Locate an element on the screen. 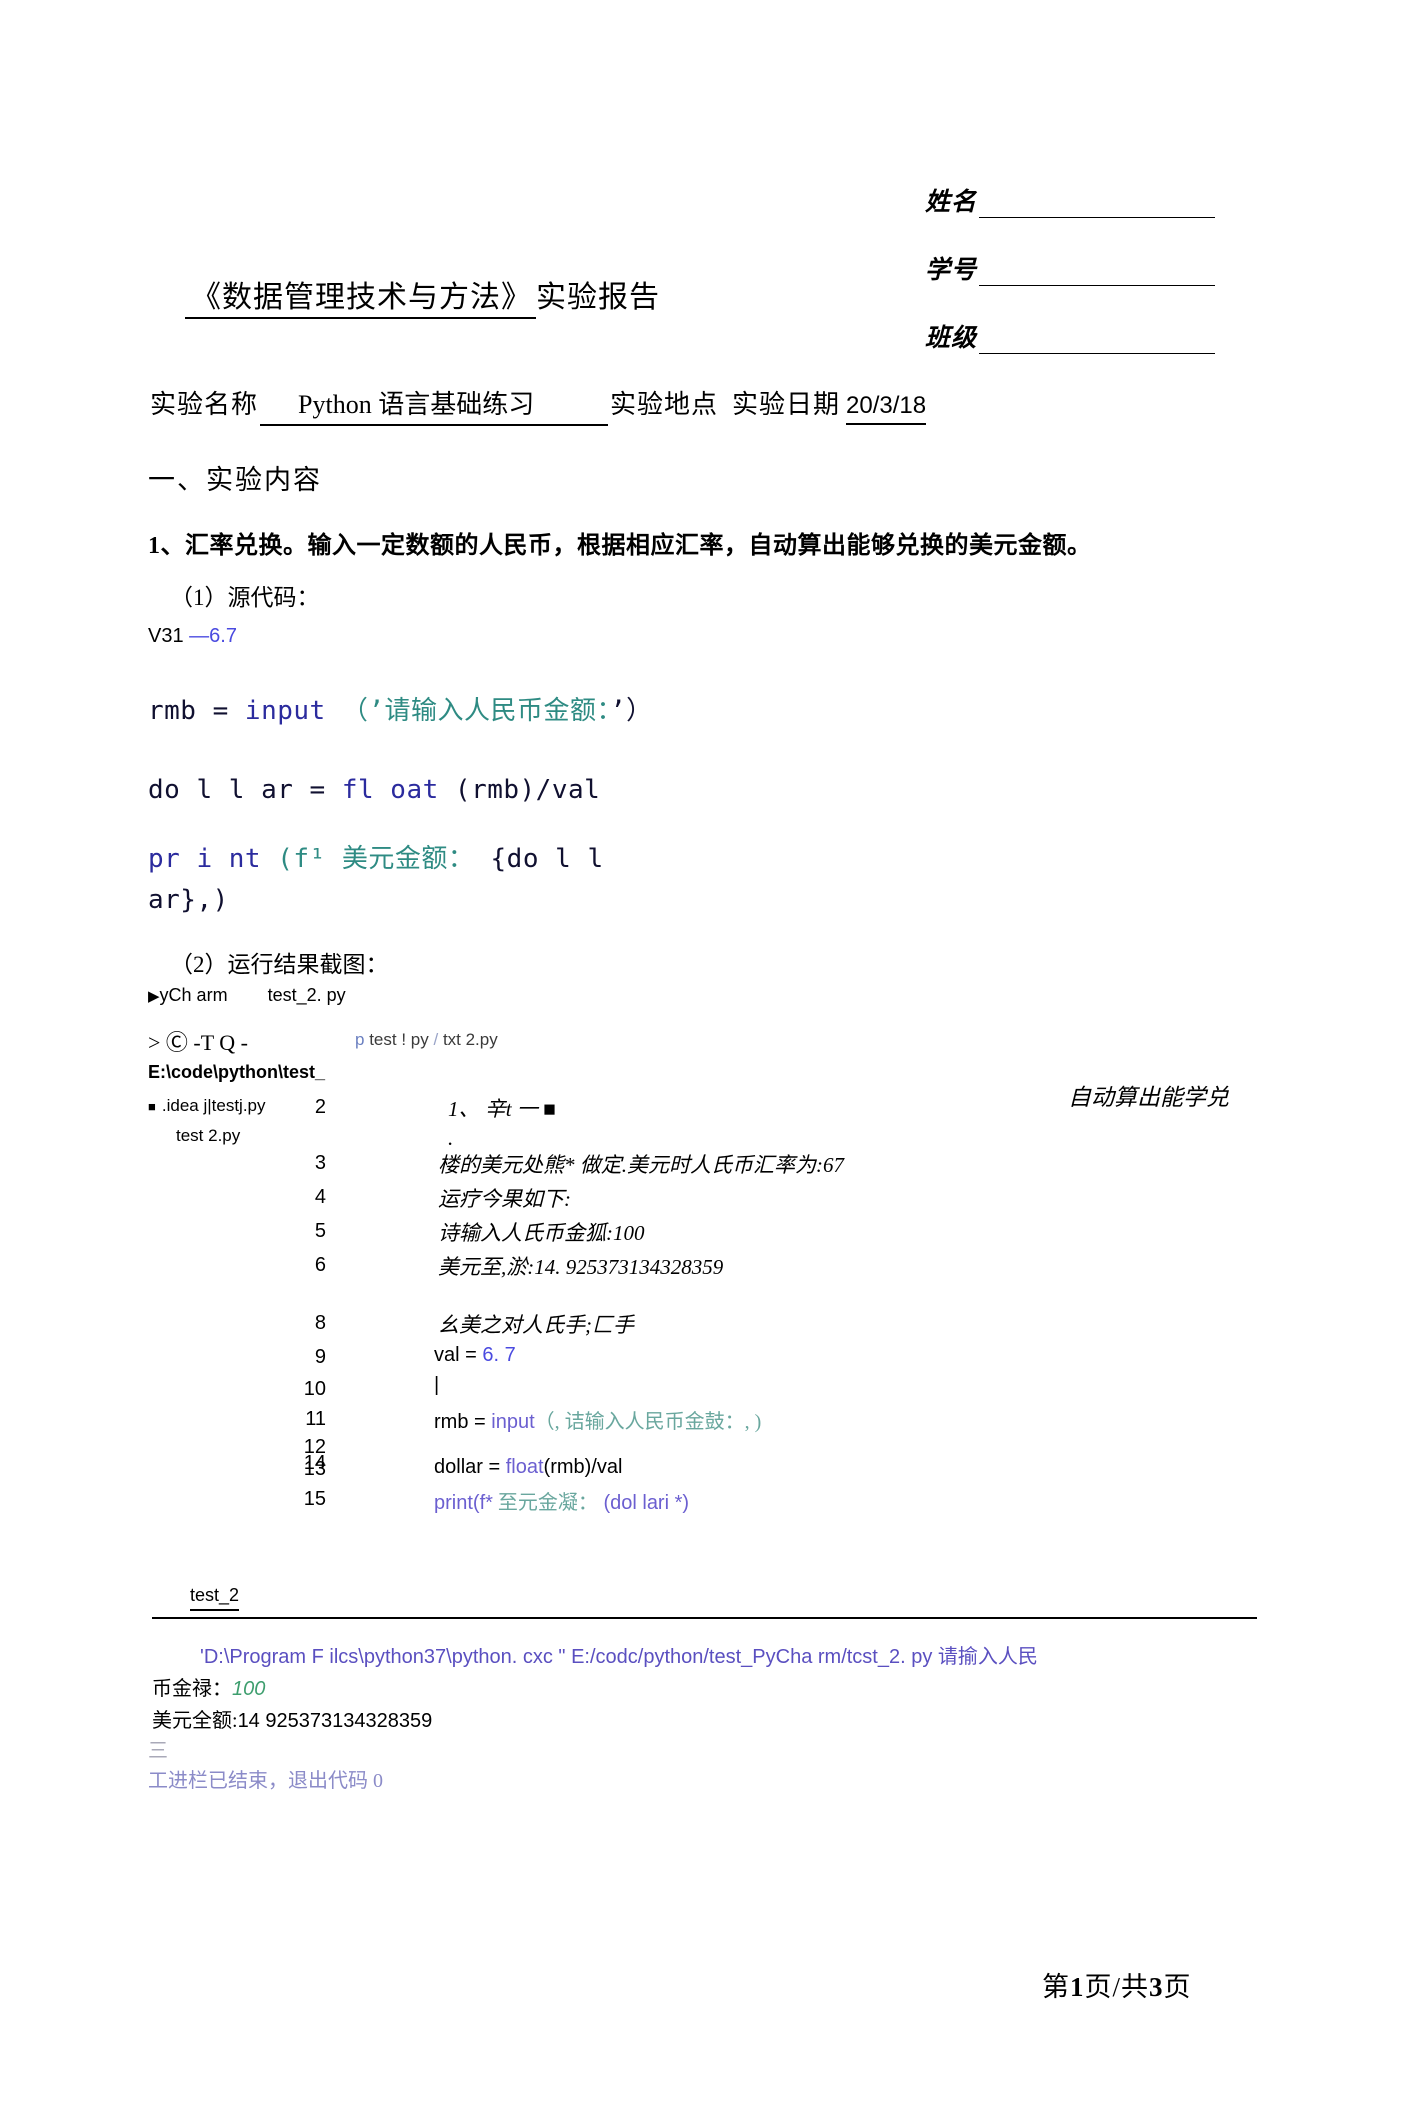 The width and height of the screenshot is (1413, 2112). editor-input-string: （, 诘输入人民币金鼓：, ) is located at coordinates (648, 1422).